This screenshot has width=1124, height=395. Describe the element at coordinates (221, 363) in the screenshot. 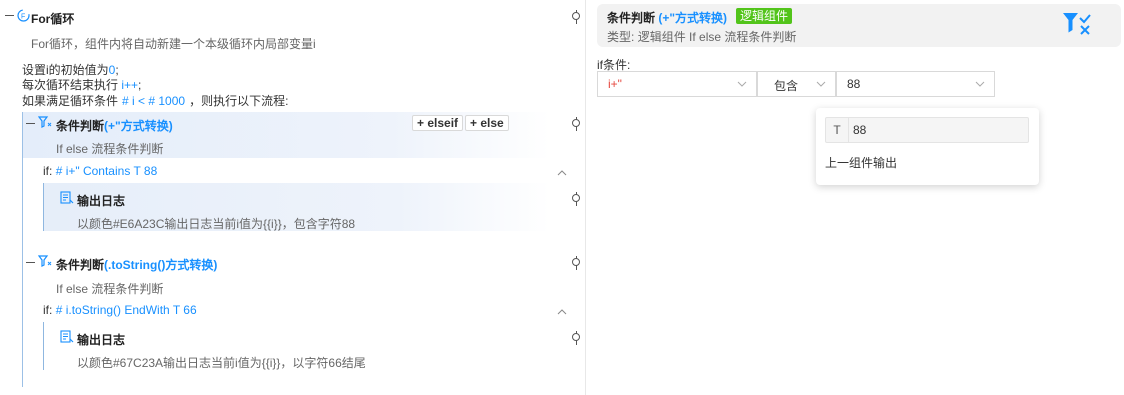

I see `log2-description: 以颜色#67C23A输出日志当前i值为{{i}}，以字符66结尾` at that location.